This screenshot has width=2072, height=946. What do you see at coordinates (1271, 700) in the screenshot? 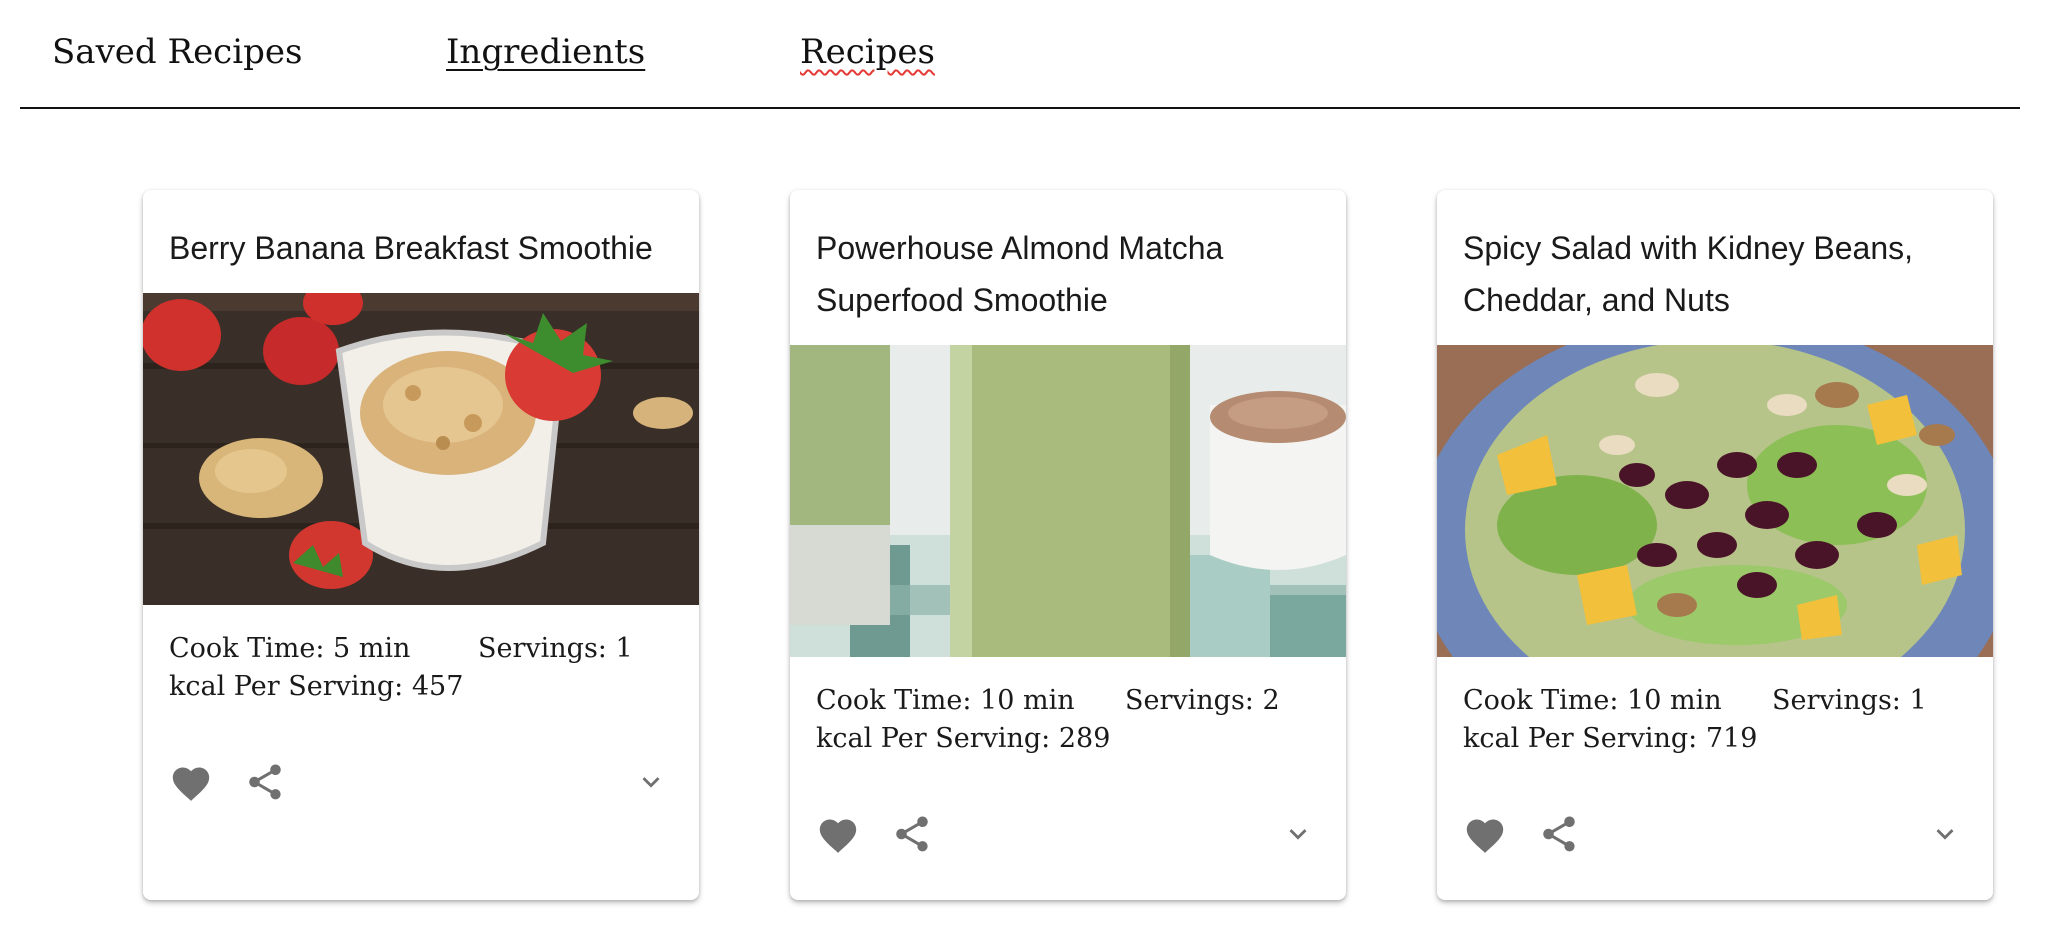
I see `servings-value: 2` at bounding box center [1271, 700].